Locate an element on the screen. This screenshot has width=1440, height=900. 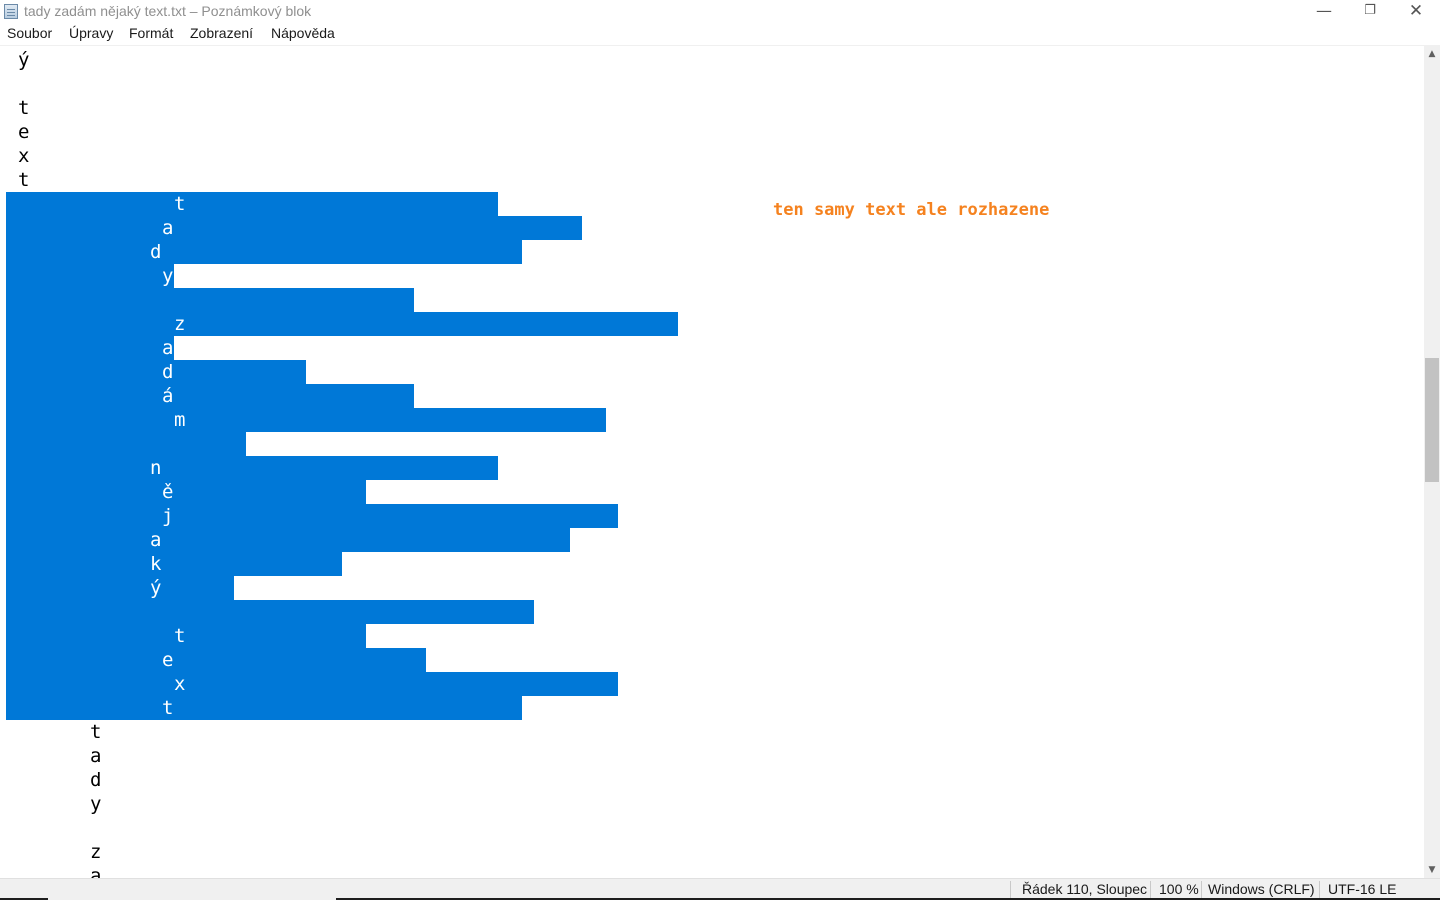
status-encoding: UTF-16 LE is located at coordinates (1362, 889).